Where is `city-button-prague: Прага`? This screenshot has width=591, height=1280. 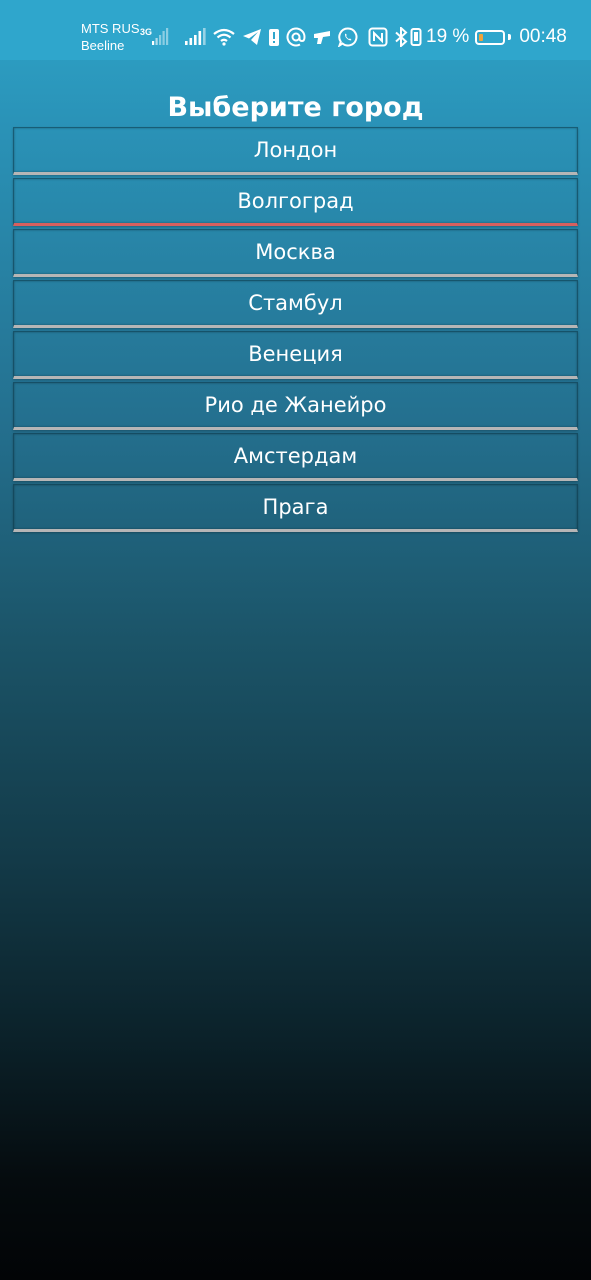
city-button-prague: Прага is located at coordinates (295, 508).